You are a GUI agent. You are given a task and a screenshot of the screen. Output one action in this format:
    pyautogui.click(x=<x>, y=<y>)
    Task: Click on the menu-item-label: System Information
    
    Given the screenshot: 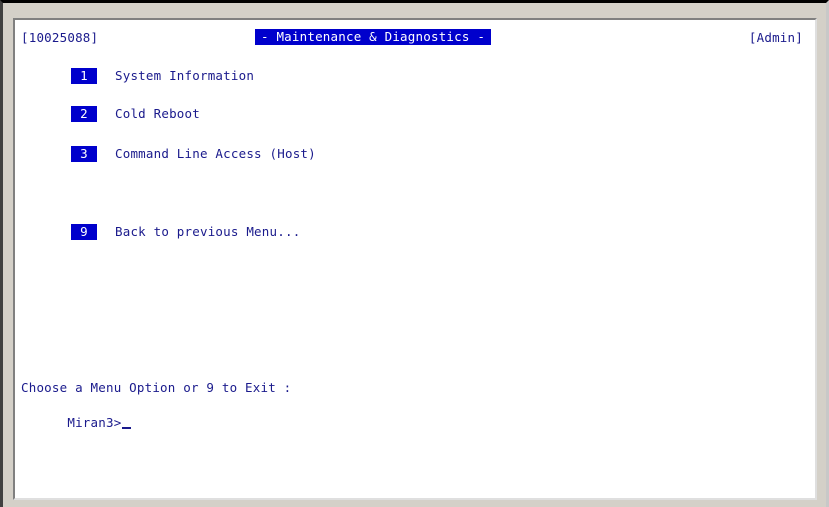 What is the action you would take?
    pyautogui.click(x=184, y=76)
    